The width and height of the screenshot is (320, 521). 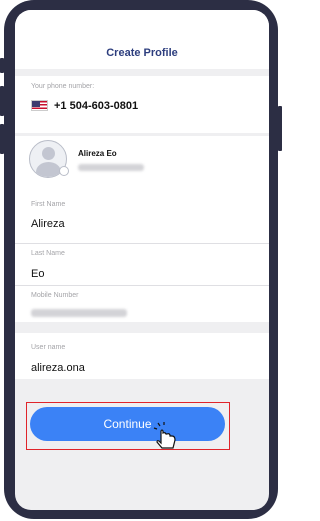 I want to click on phone-section: Your phone number: +1 504-603-0801, so click(x=142, y=104).